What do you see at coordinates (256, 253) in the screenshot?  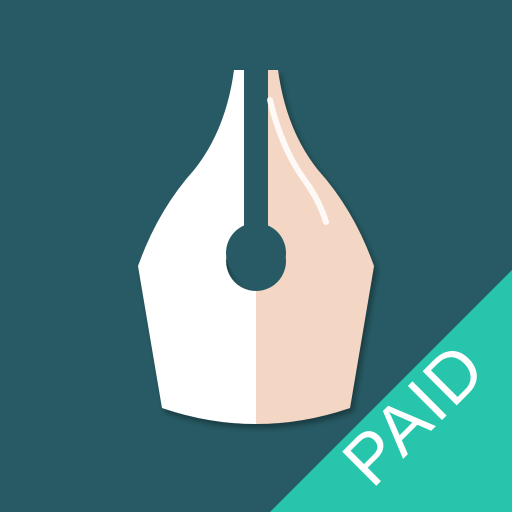 I see `nib-breather-hole` at bounding box center [256, 253].